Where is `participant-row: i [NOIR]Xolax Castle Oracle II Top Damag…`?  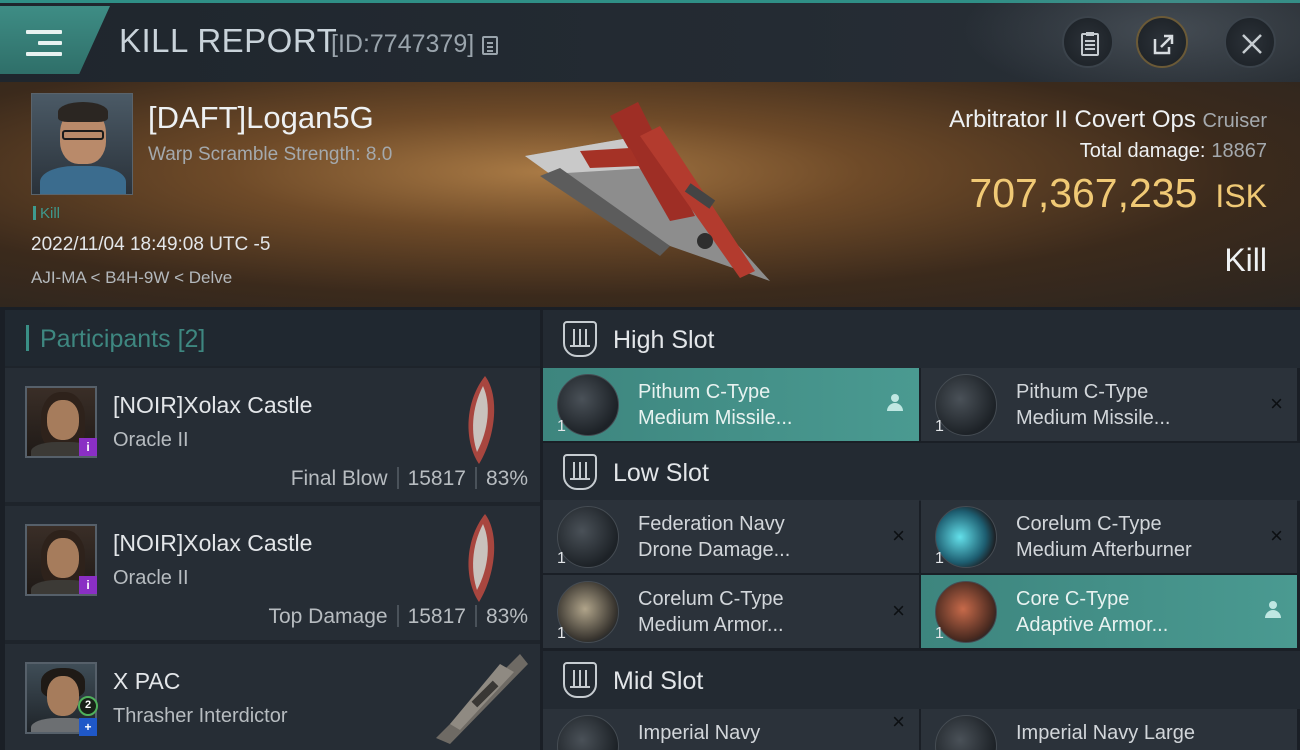
participant-row: i [NOIR]Xolax Castle Oracle II Top Damag… is located at coordinates (272, 573).